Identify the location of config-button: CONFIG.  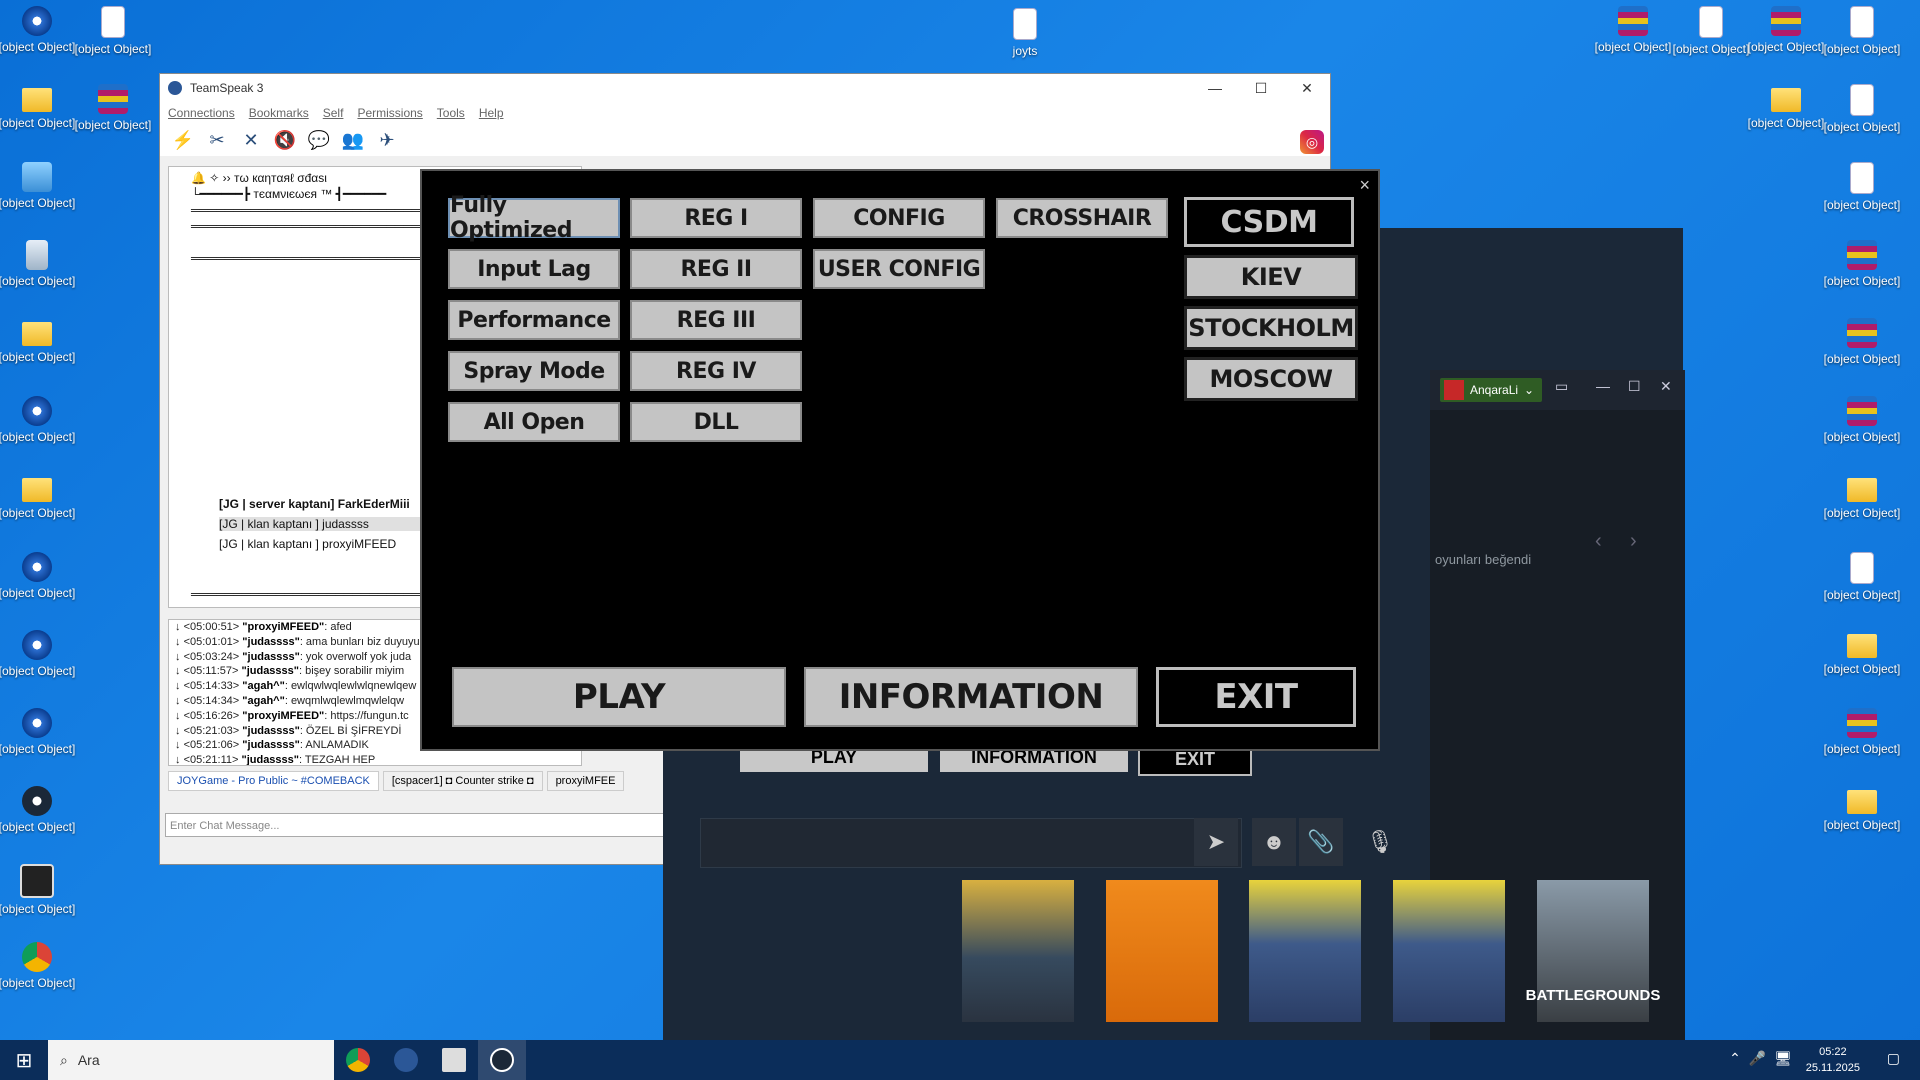
(899, 218).